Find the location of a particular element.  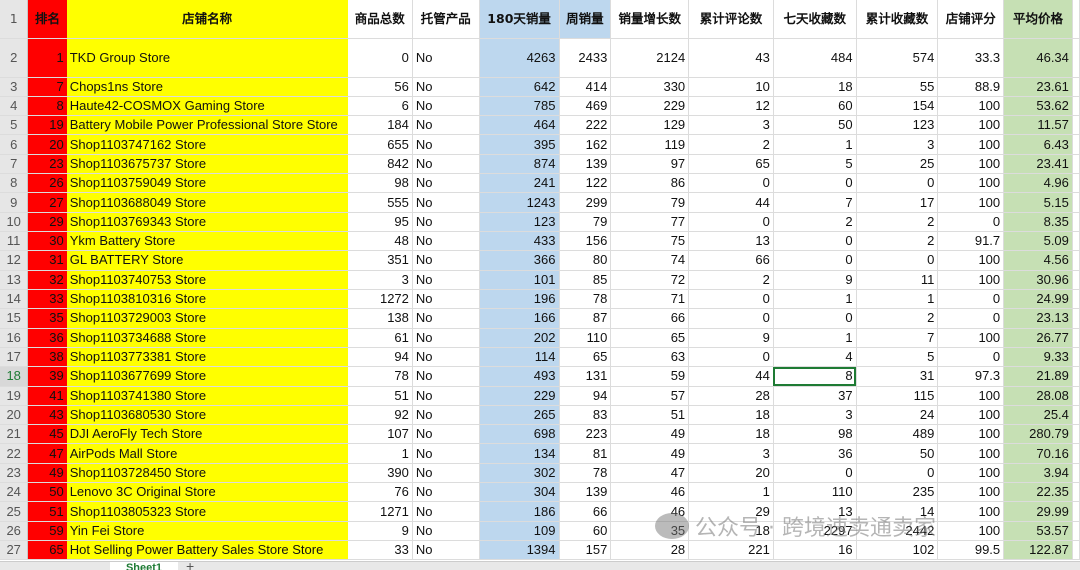

cell: 47 is located at coordinates (47, 453).